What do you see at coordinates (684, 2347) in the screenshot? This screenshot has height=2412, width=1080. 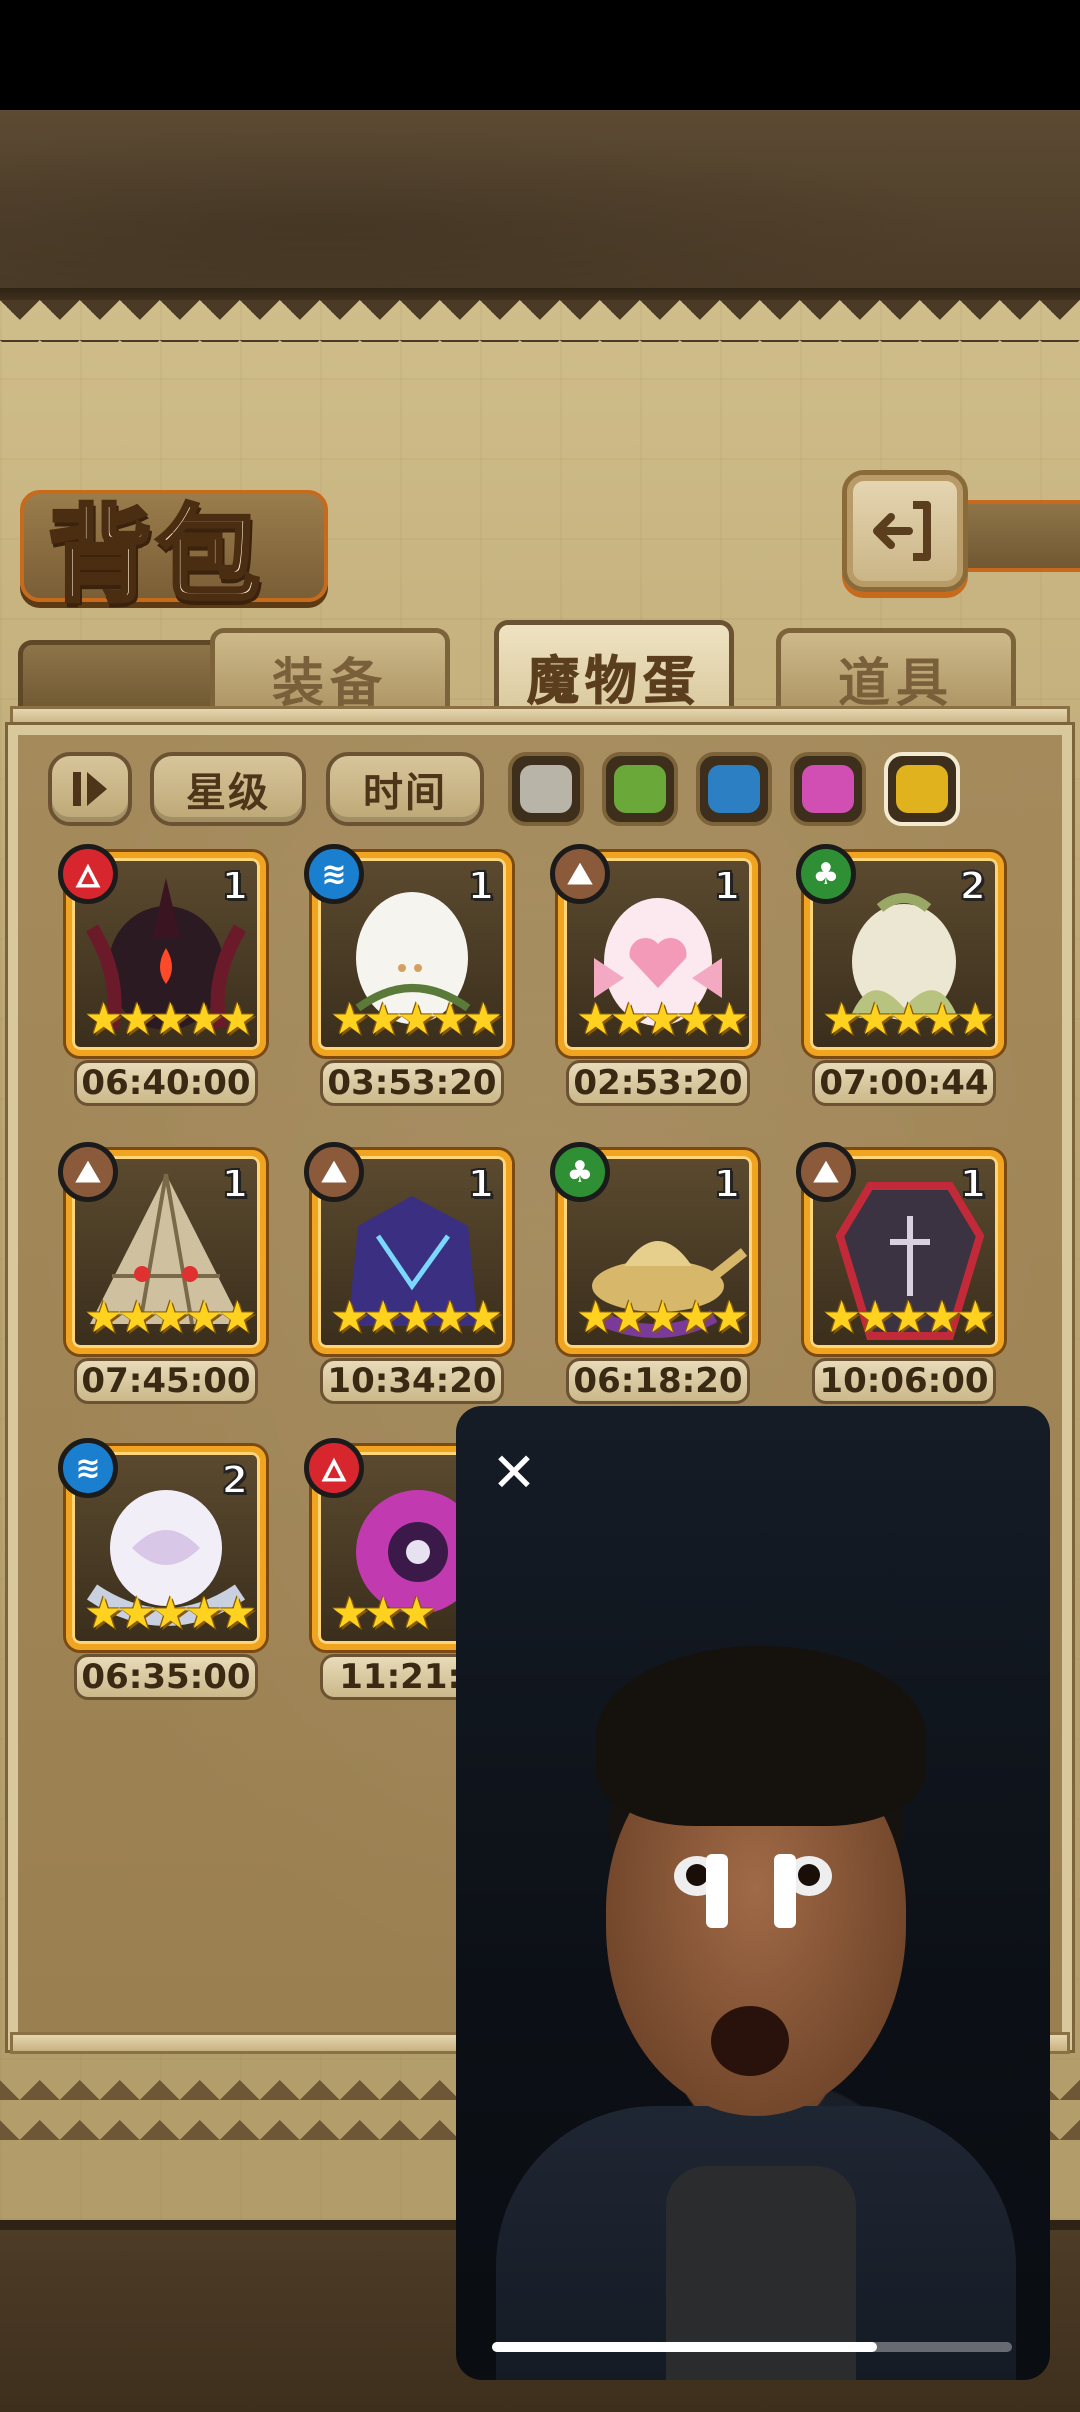 I see `video-progress-fill` at bounding box center [684, 2347].